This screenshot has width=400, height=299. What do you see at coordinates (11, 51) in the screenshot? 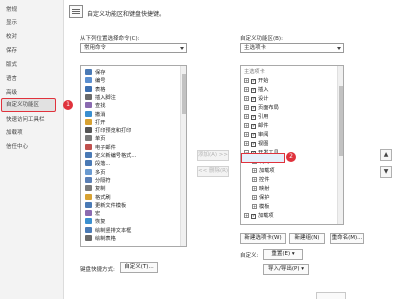
I see `nav-item-save: 保存` at bounding box center [11, 51].